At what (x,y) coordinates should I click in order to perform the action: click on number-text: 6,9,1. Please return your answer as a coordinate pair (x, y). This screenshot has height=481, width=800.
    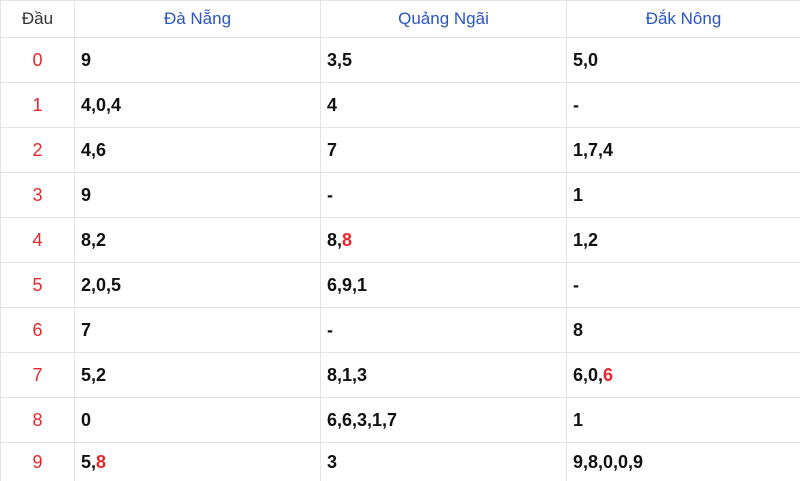
    Looking at the image, I should click on (347, 285).